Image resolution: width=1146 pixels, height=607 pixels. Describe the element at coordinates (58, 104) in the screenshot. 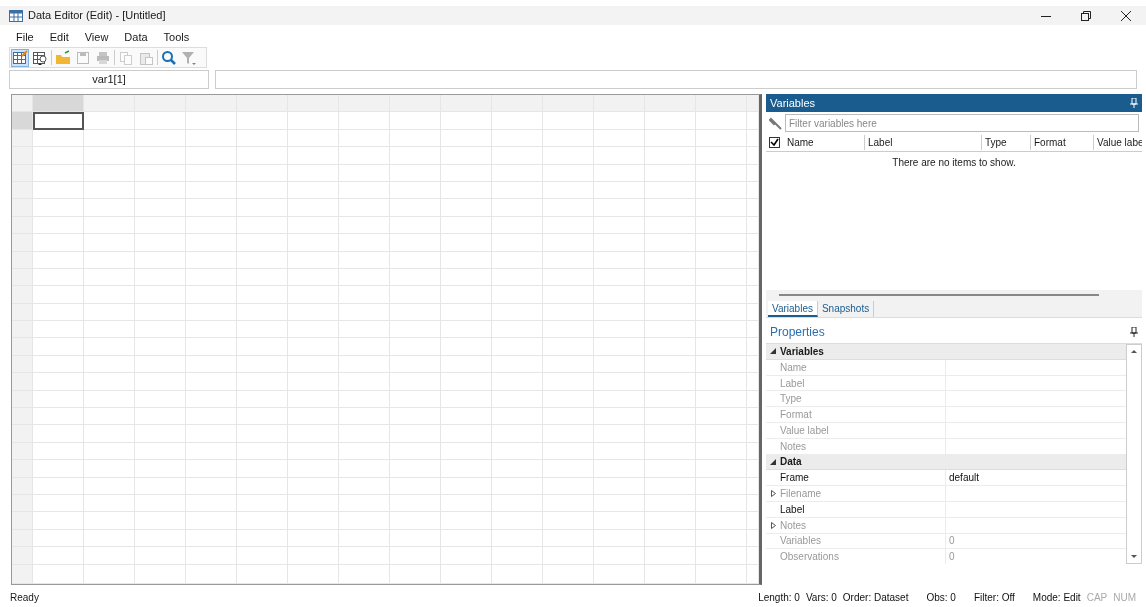

I see `column-header` at that location.